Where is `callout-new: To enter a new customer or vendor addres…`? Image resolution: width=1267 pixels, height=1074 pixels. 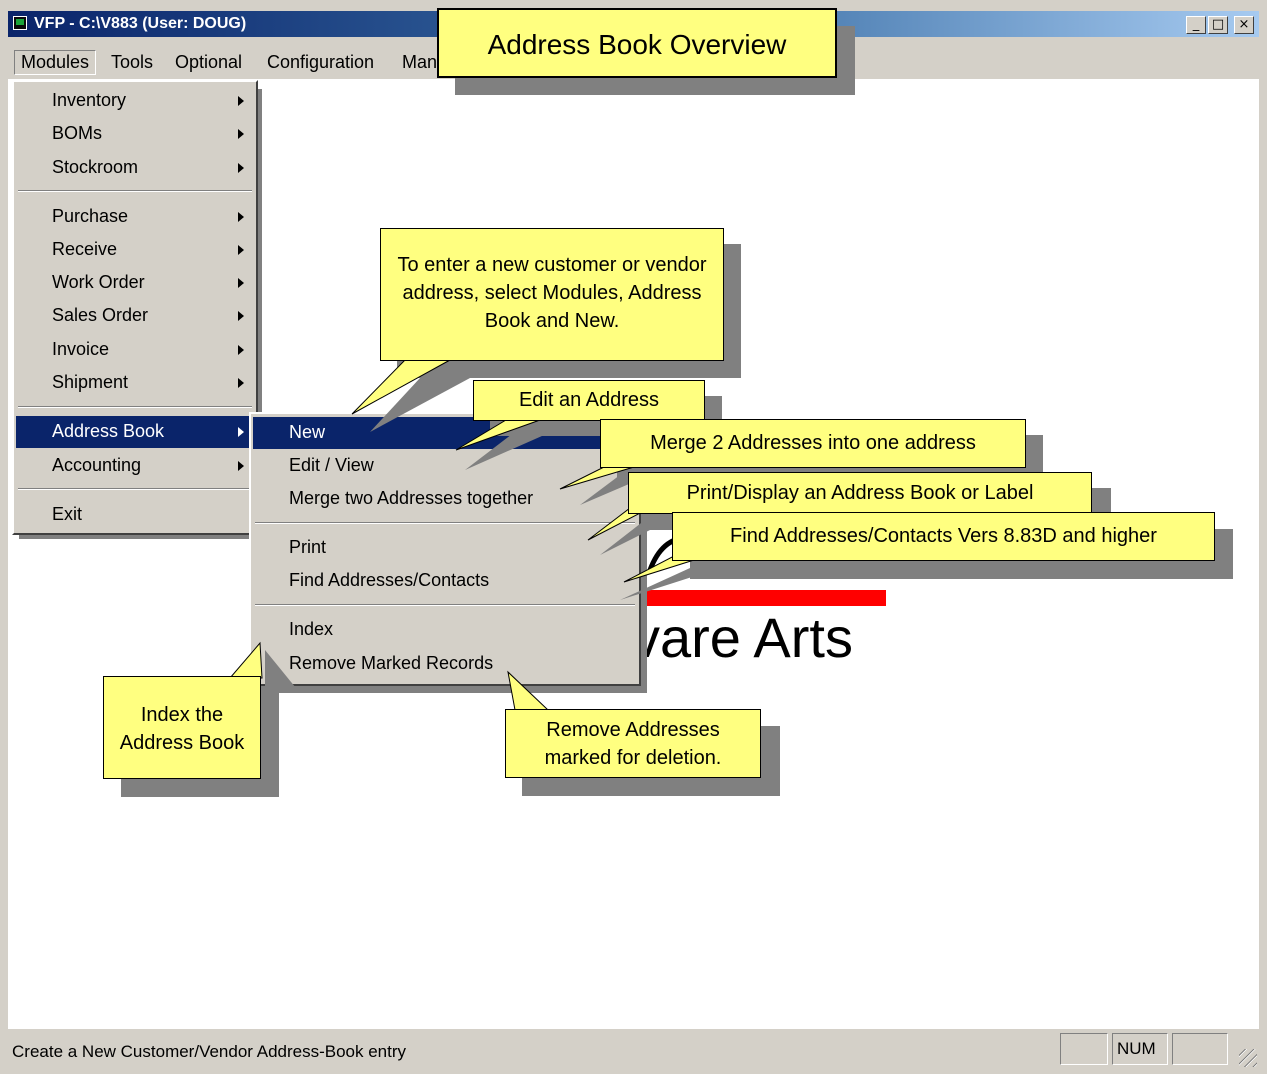 callout-new: To enter a new customer or vendor addres… is located at coordinates (552, 294).